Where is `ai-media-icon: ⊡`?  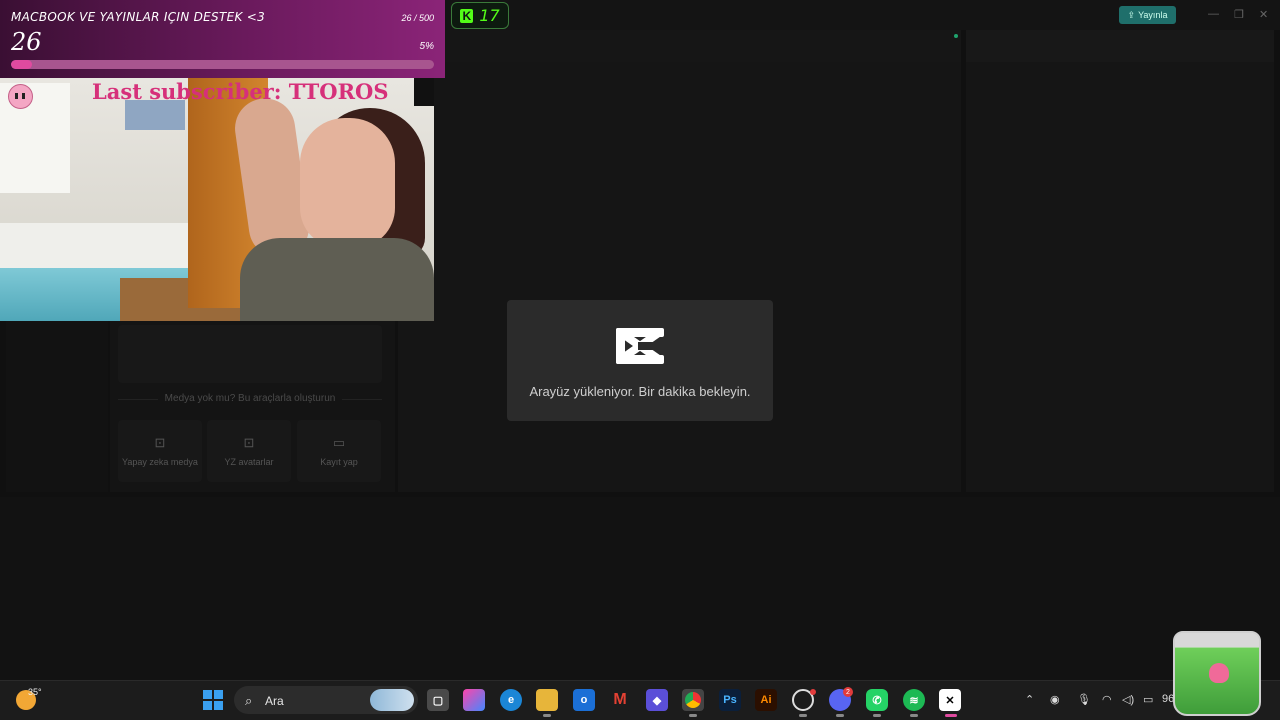
ai-media-icon: ⊡ is located at coordinates (160, 442).